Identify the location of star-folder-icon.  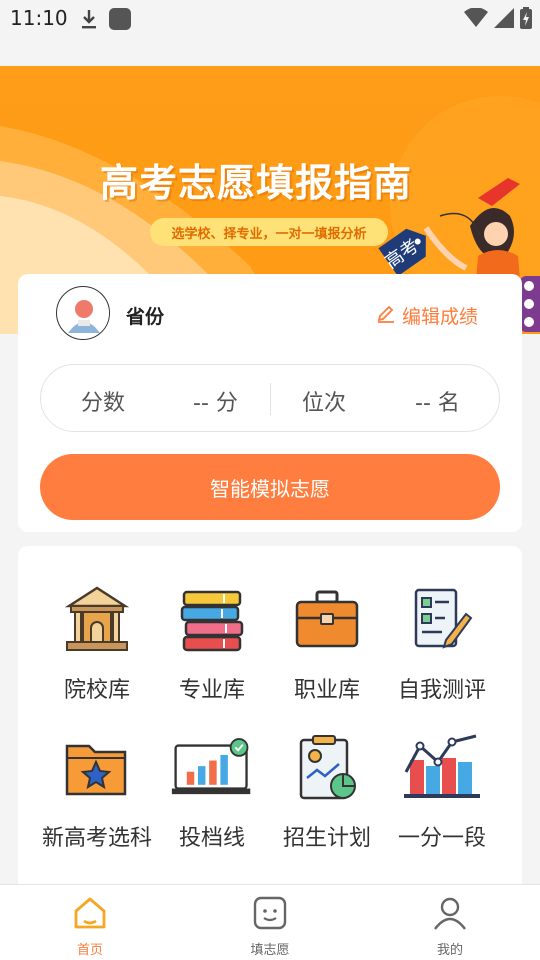
(97, 768).